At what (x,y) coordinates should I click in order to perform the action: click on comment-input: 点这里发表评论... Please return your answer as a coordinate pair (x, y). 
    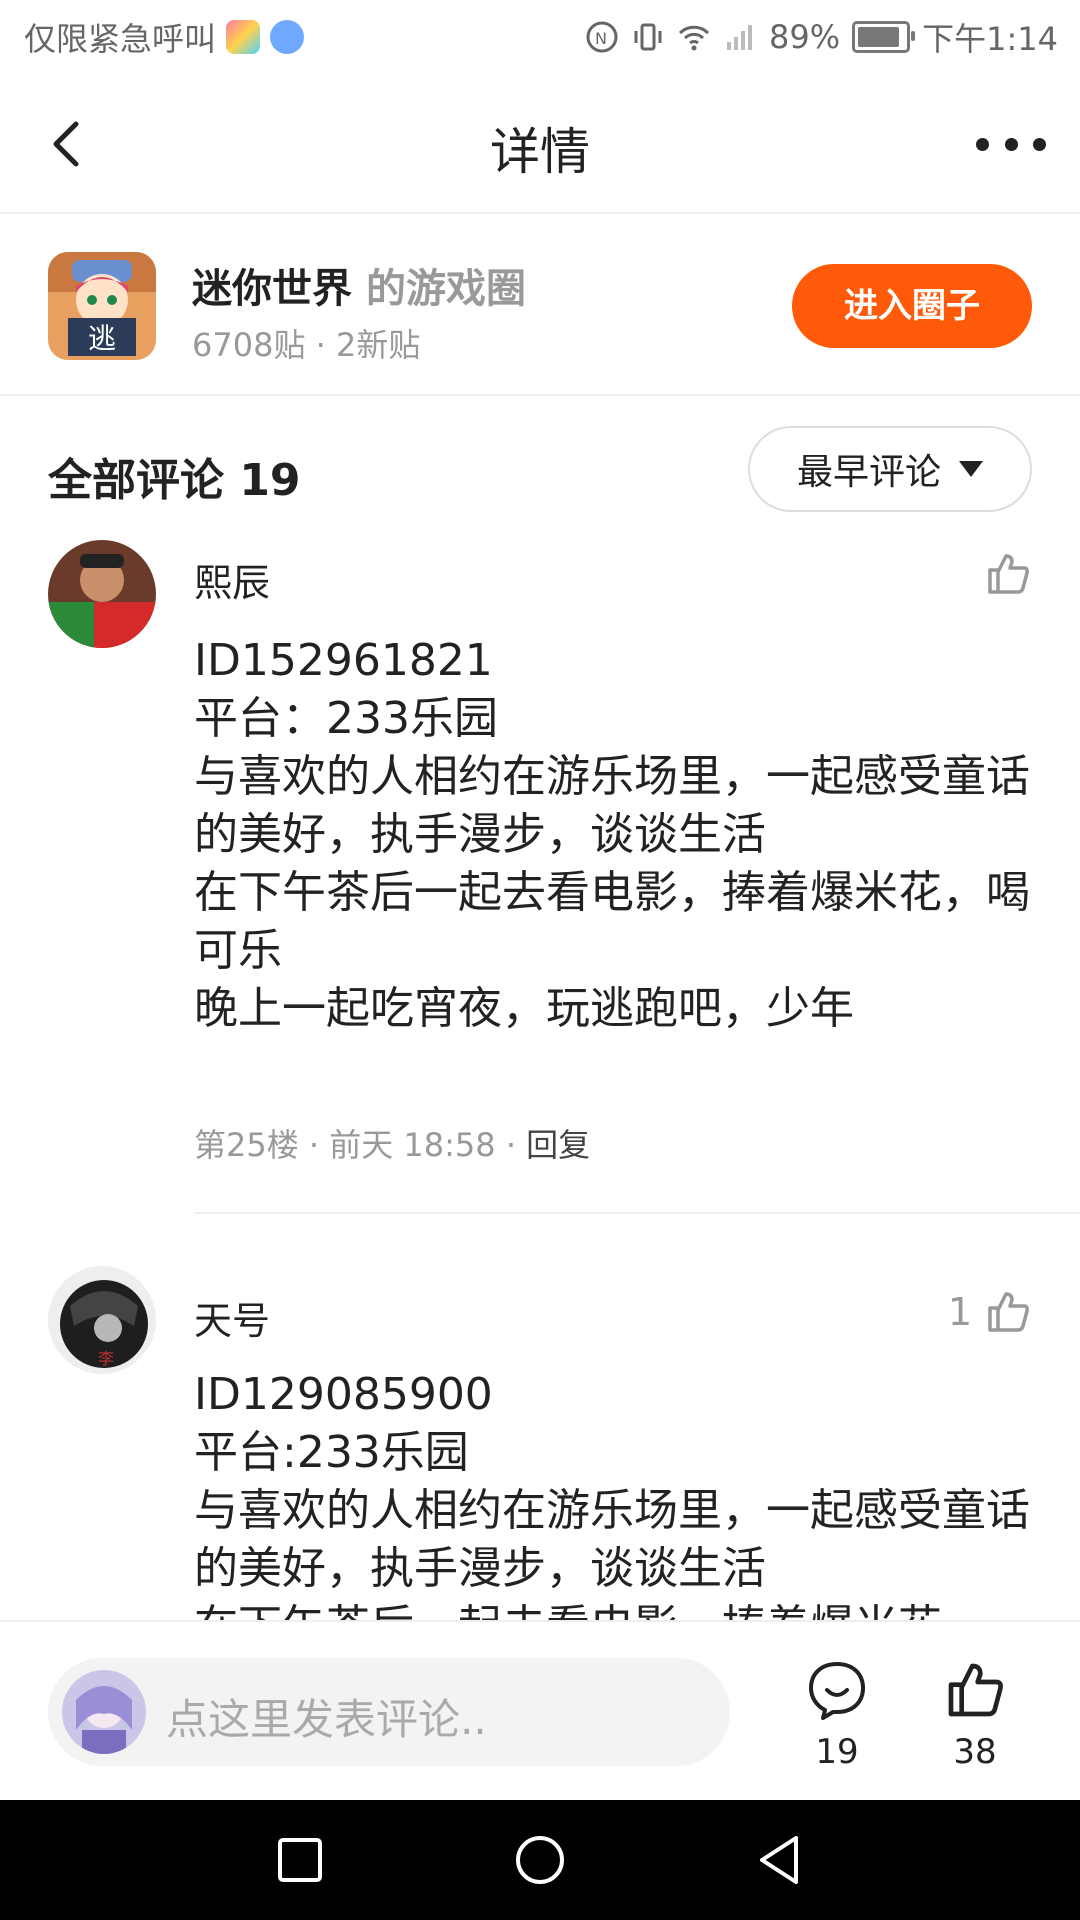
    Looking at the image, I should click on (389, 1712).